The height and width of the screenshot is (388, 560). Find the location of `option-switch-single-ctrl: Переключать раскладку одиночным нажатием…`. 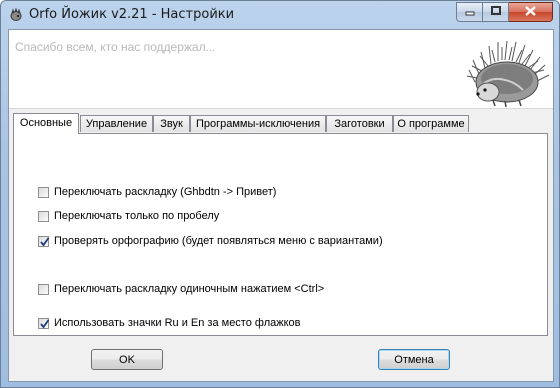

option-switch-single-ctrl: Переключать раскладку одиночным нажатием… is located at coordinates (181, 289).